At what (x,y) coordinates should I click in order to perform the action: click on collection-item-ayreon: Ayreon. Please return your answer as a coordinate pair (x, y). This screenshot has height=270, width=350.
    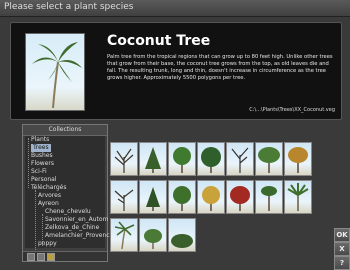
    Looking at the image, I should click on (48, 204).